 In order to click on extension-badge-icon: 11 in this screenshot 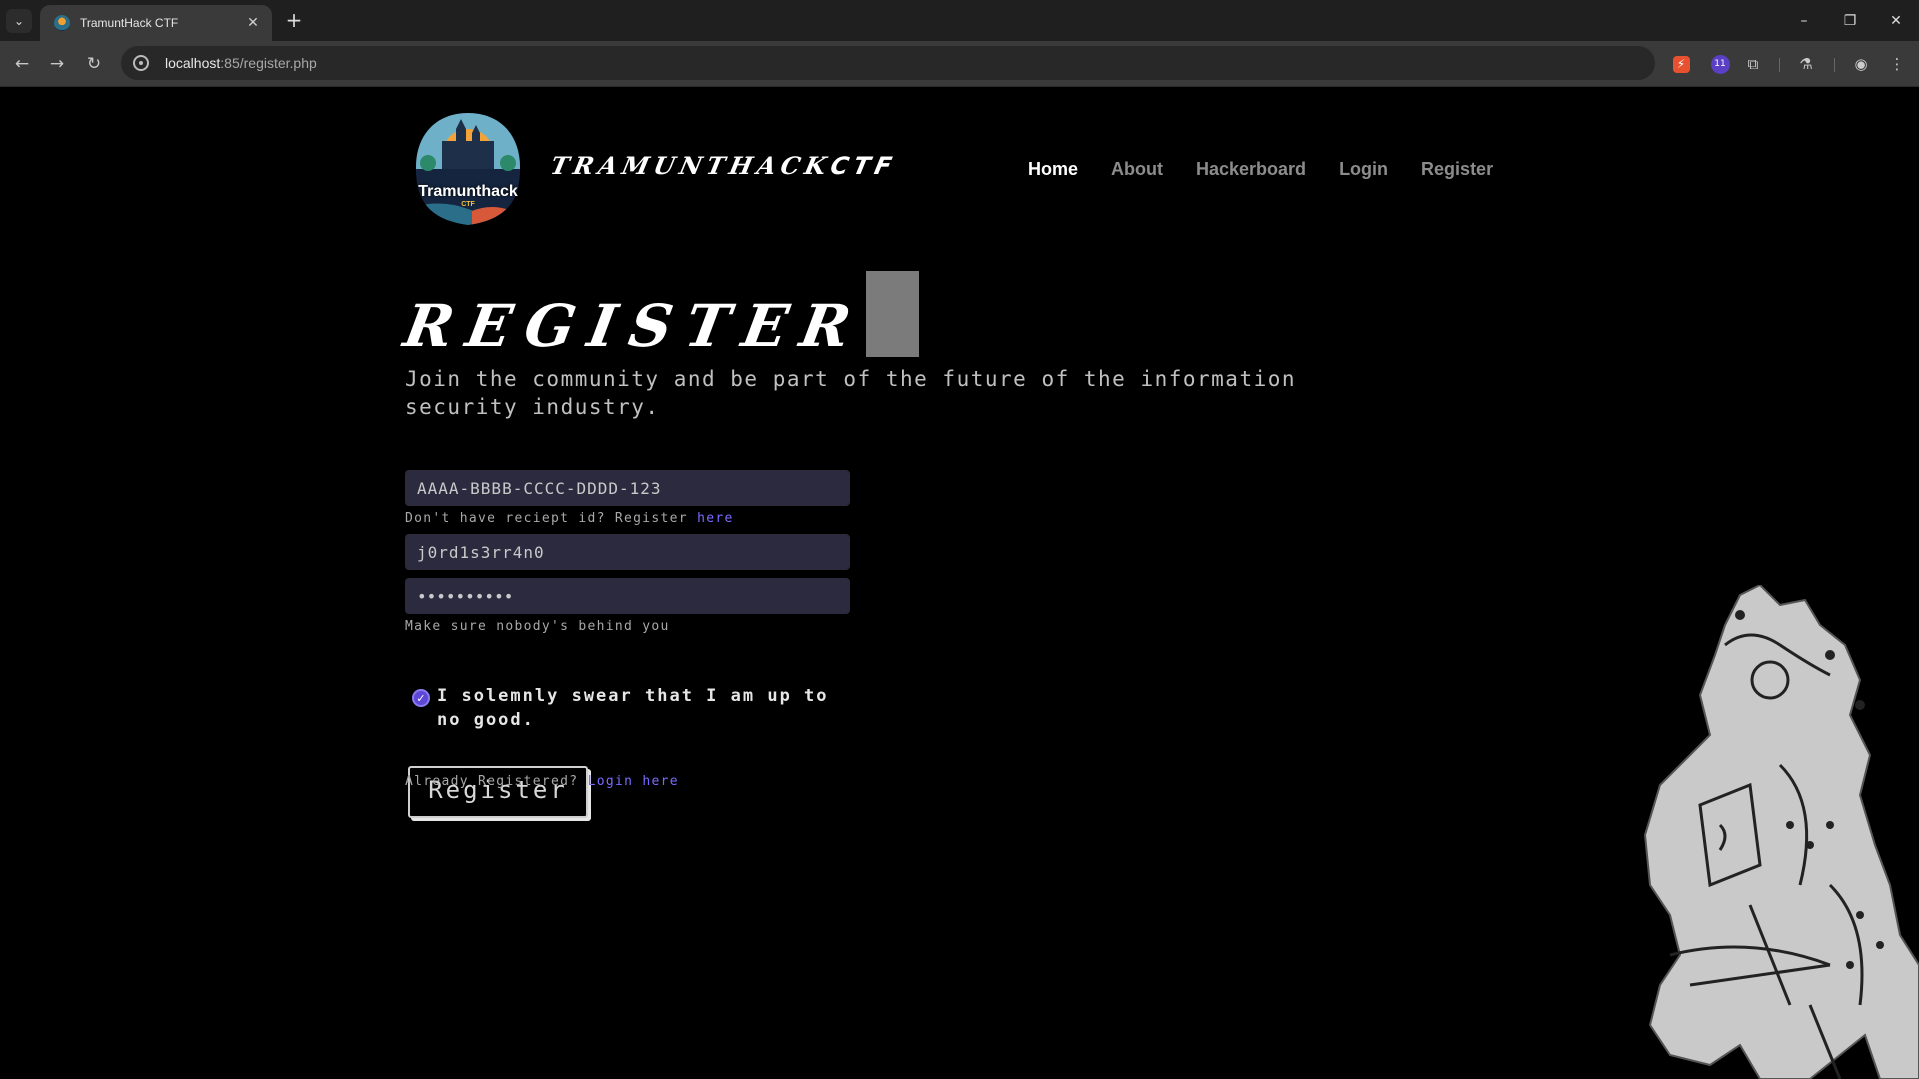, I will do `click(1720, 64)`.